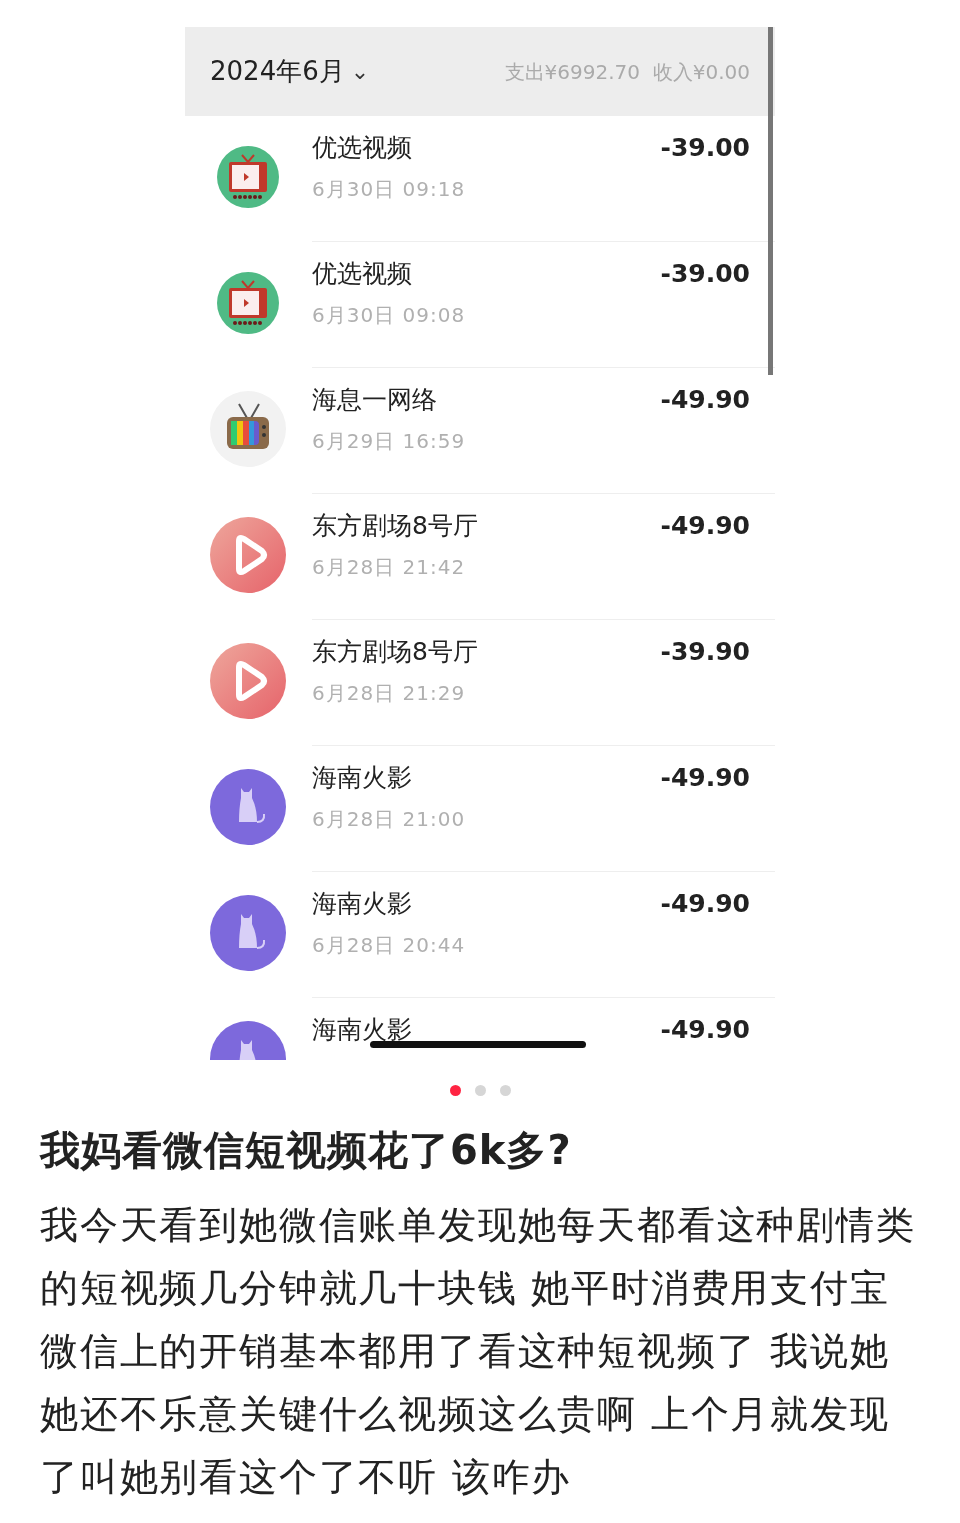 The width and height of the screenshot is (960, 1523). I want to click on transaction-time: 6月30日 09:18, so click(389, 189).